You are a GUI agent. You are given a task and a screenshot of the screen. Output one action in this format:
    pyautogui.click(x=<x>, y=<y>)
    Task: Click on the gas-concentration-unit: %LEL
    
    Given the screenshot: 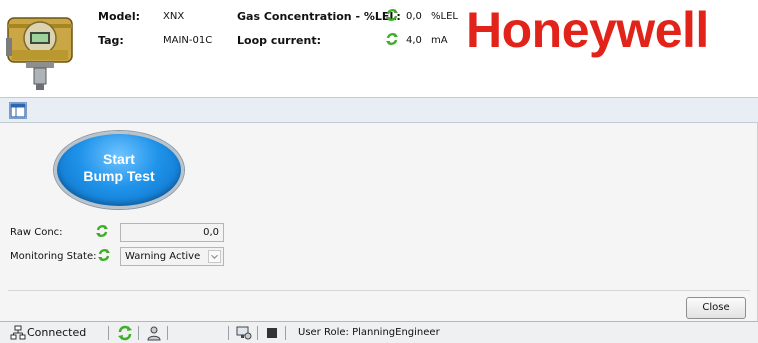 What is the action you would take?
    pyautogui.click(x=444, y=16)
    